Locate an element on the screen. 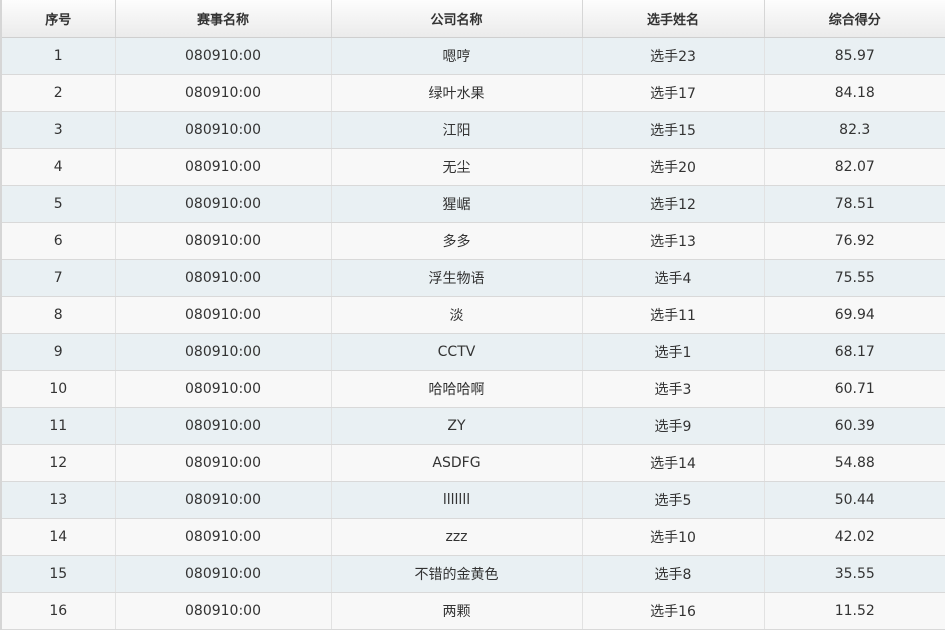  cell-total-score: 75.55 is located at coordinates (854, 278).